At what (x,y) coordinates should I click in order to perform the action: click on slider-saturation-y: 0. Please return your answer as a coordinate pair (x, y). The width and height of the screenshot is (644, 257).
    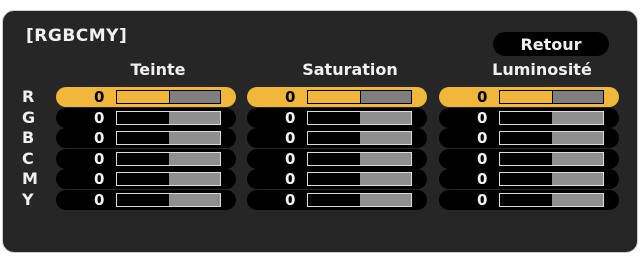
    Looking at the image, I should click on (337, 200).